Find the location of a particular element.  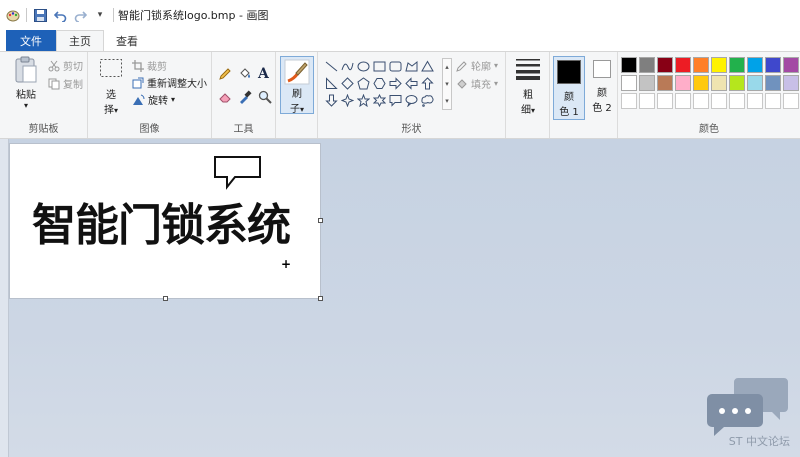

tools-row-1: A is located at coordinates (243, 74).